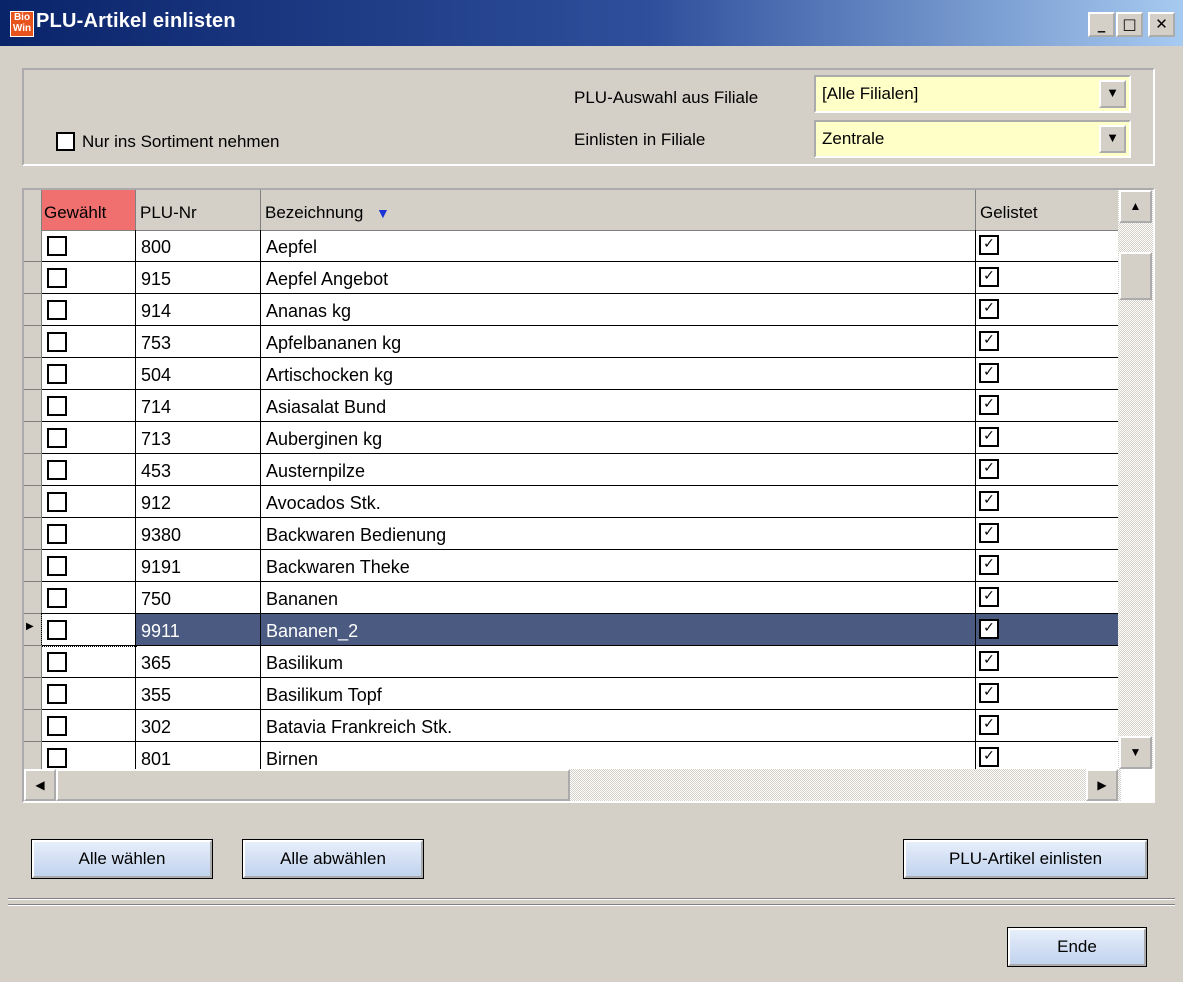  I want to click on table-row: 302 Batavia Frankreich Stk. ✓, so click(572, 726).